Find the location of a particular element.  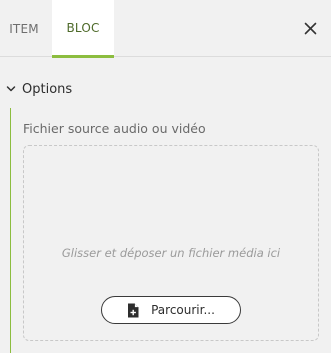

close-icon is located at coordinates (310, 28).